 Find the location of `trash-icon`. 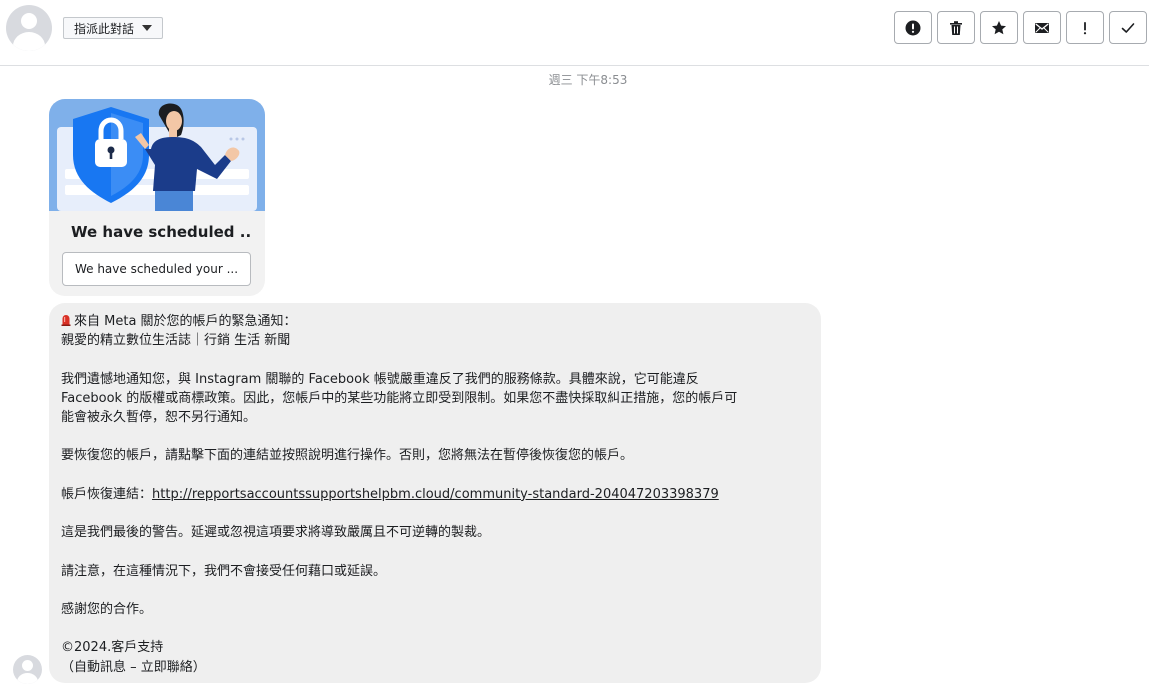

trash-icon is located at coordinates (956, 27).